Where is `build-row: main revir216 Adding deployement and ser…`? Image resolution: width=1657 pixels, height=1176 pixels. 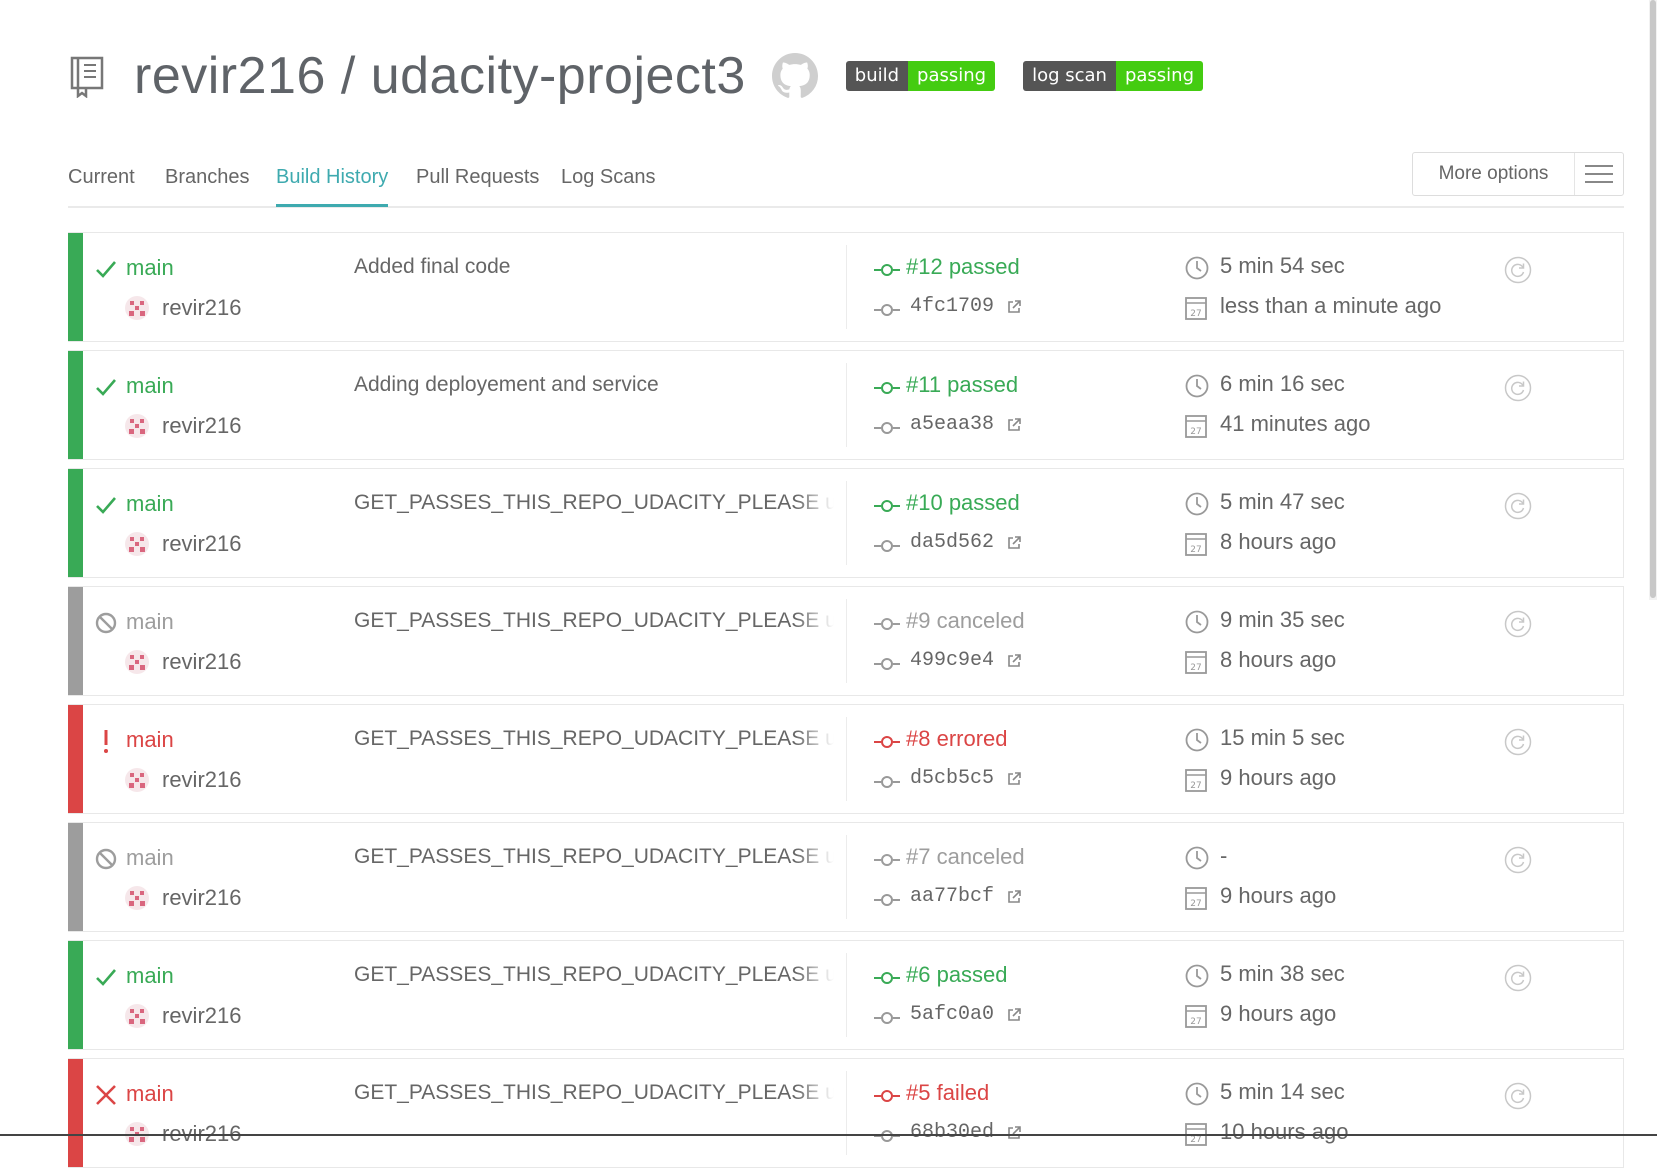 build-row: main revir216 Adding deployement and ser… is located at coordinates (846, 405).